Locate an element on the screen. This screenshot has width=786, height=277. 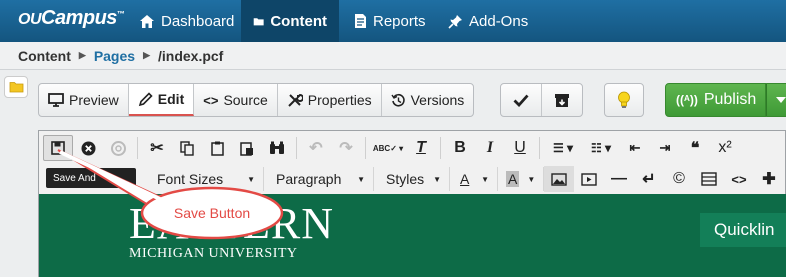
callout-label: Save Button is located at coordinates (212, 213).